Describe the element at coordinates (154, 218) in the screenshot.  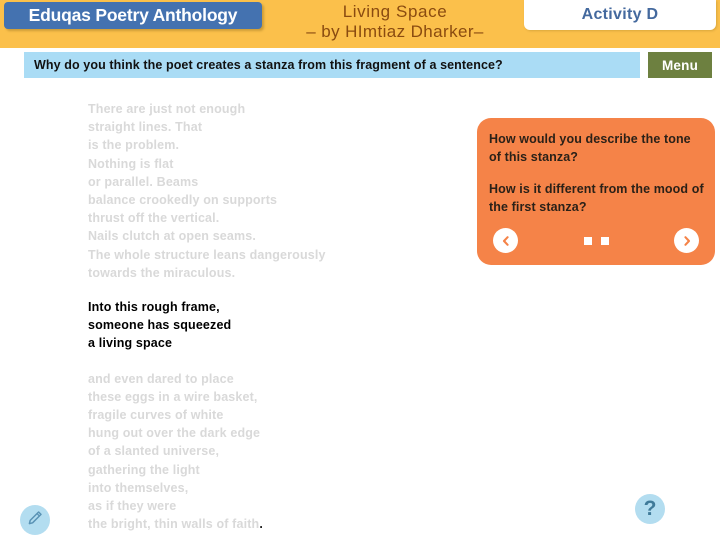
I see `poem-line: thrust off the vertical.` at that location.